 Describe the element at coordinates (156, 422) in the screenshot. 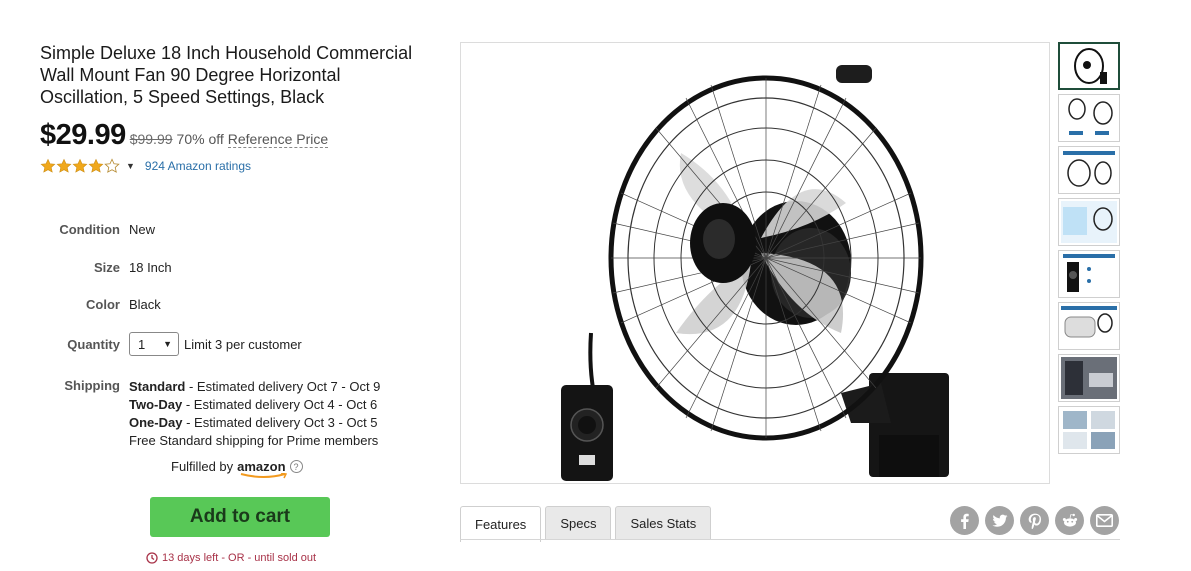

I see `shipping-option-name: One-Day` at that location.